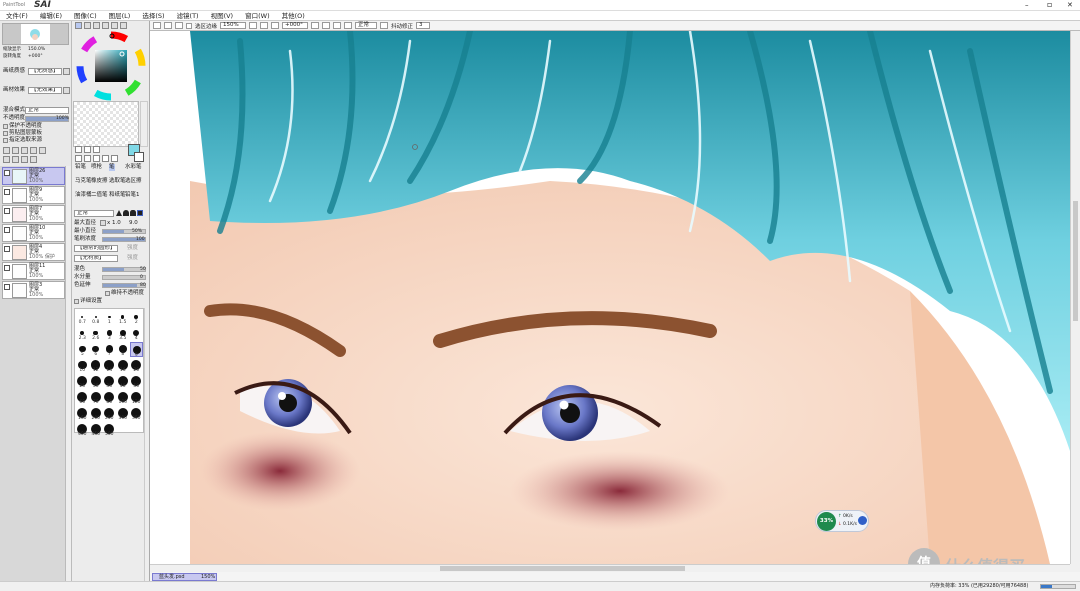 Image resolution: width=1080 pixels, height=591 pixels. Describe the element at coordinates (109, 365) in the screenshot. I see `brush-size-preset: 14` at that location.